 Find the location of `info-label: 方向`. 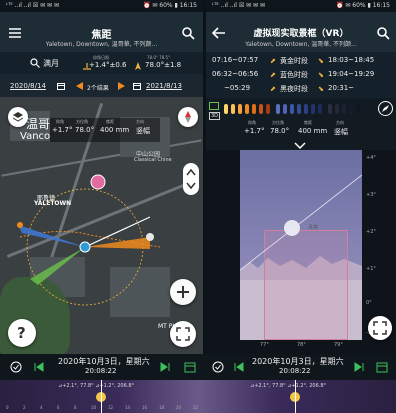

info-label: 方向 is located at coordinates (340, 122).